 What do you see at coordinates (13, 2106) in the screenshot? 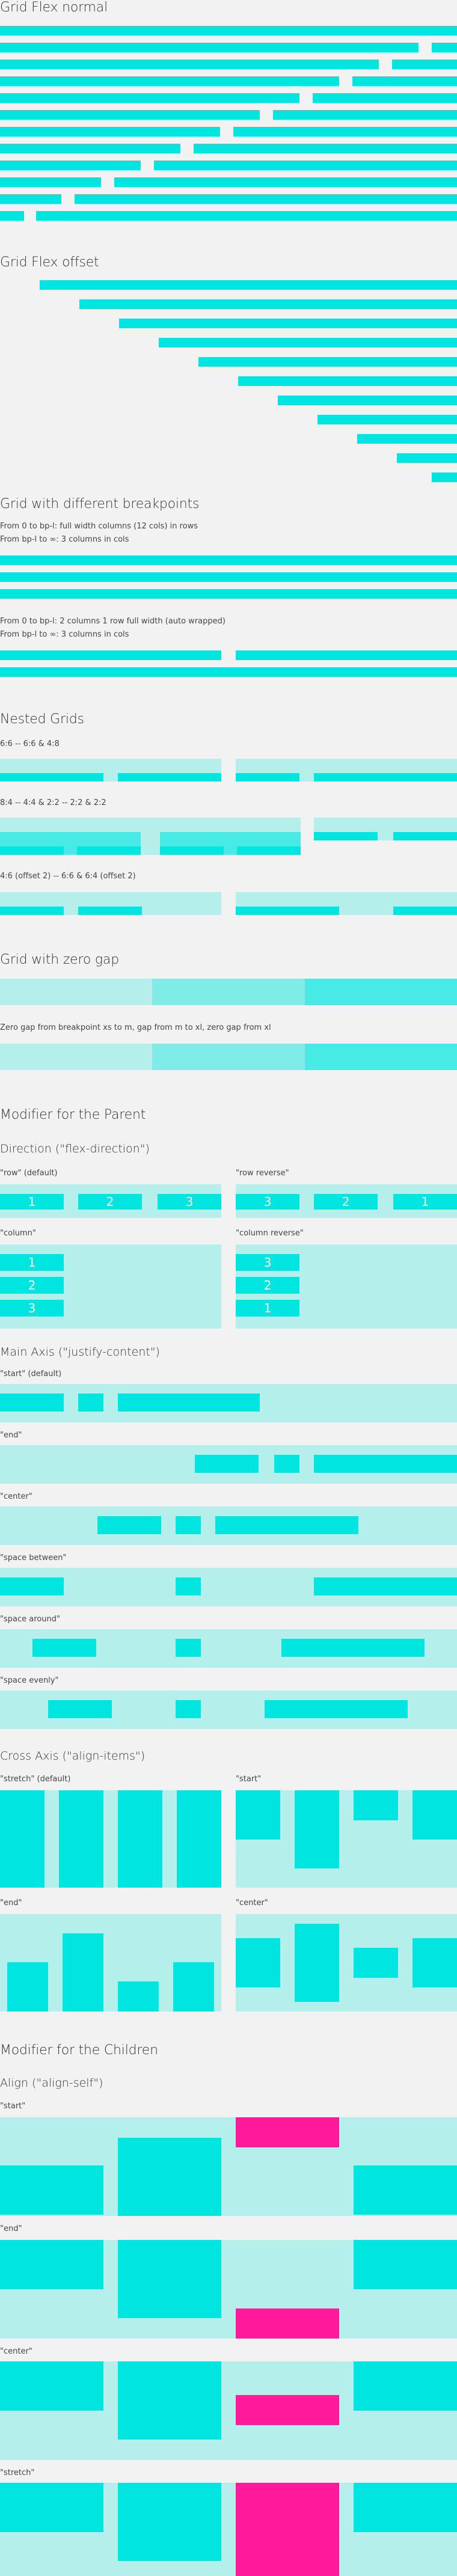
I see `align-self-label: "start"` at bounding box center [13, 2106].